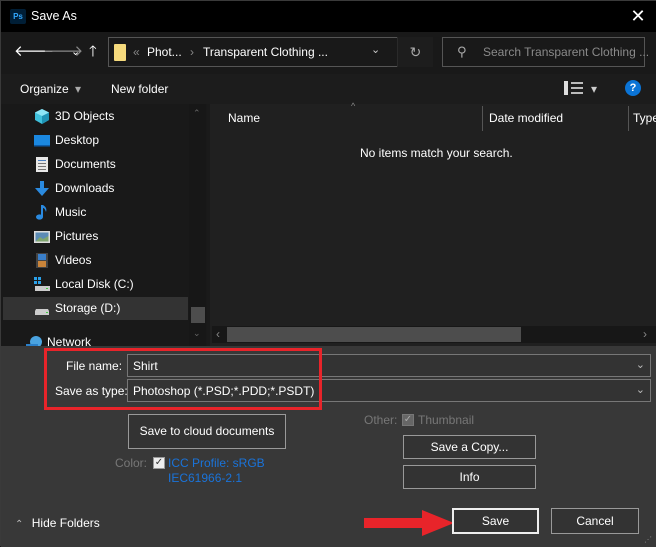 This screenshot has width=656, height=547. Describe the element at coordinates (42, 164) in the screenshot. I see `documents-icon` at that location.